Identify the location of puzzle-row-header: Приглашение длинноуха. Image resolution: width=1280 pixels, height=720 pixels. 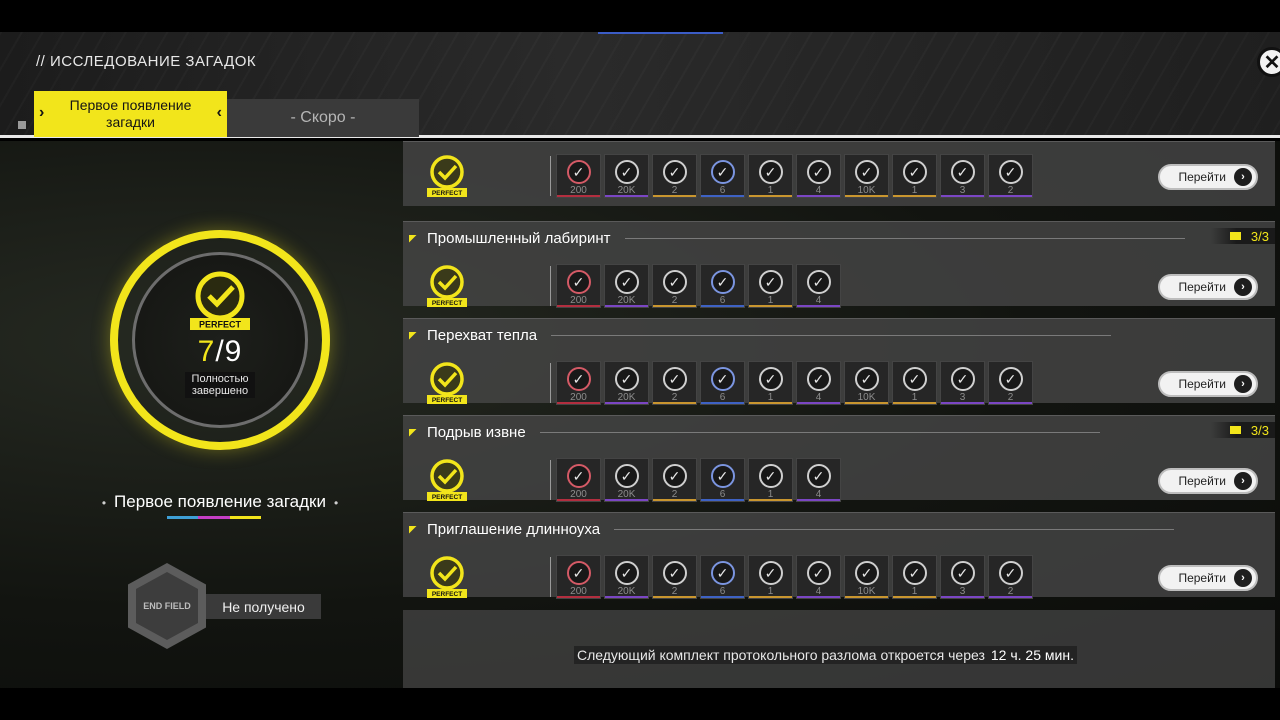
(792, 529).